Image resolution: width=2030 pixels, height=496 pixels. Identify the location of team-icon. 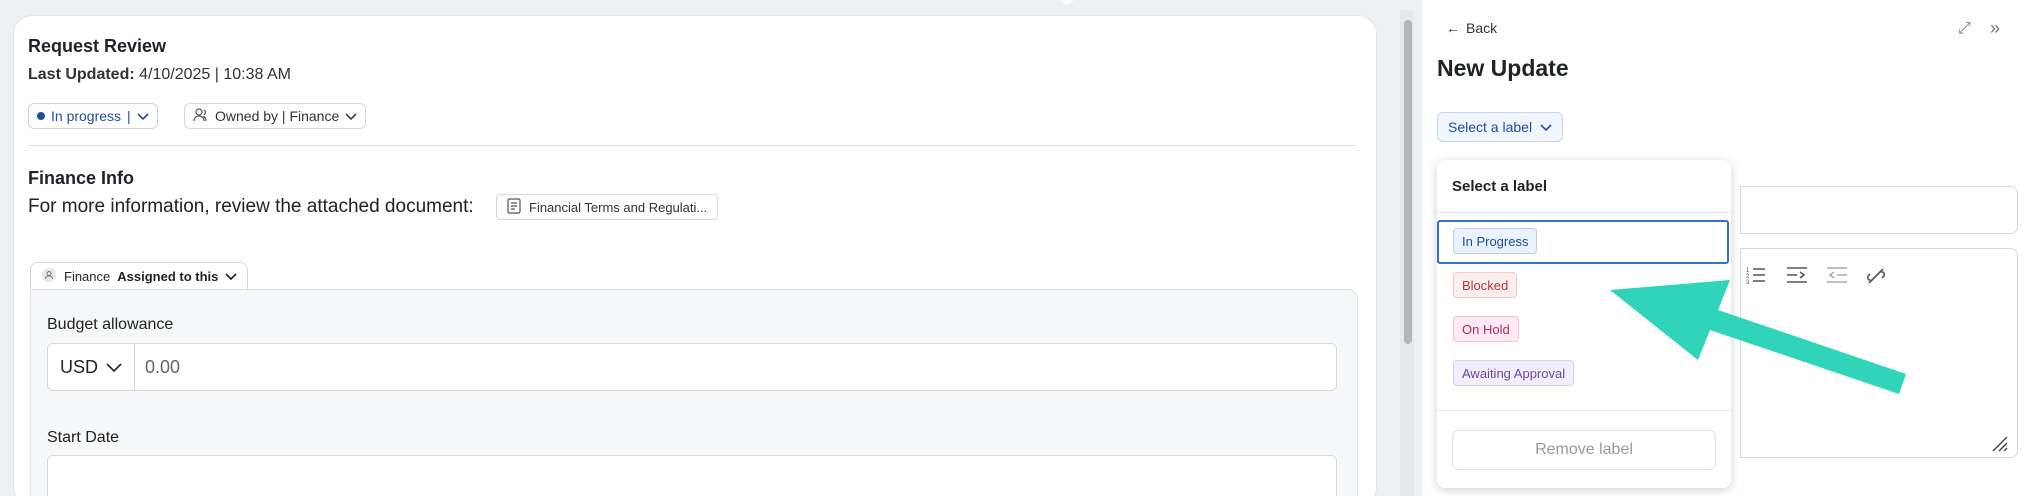
(49, 276).